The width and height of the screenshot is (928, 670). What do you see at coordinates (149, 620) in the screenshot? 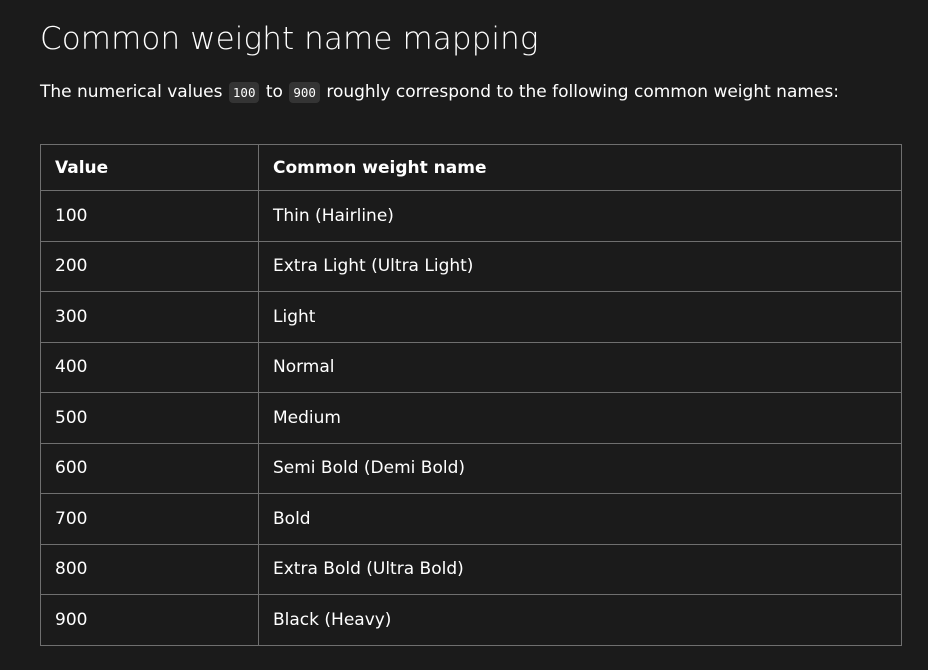
I see `cell-value: 900` at bounding box center [149, 620].